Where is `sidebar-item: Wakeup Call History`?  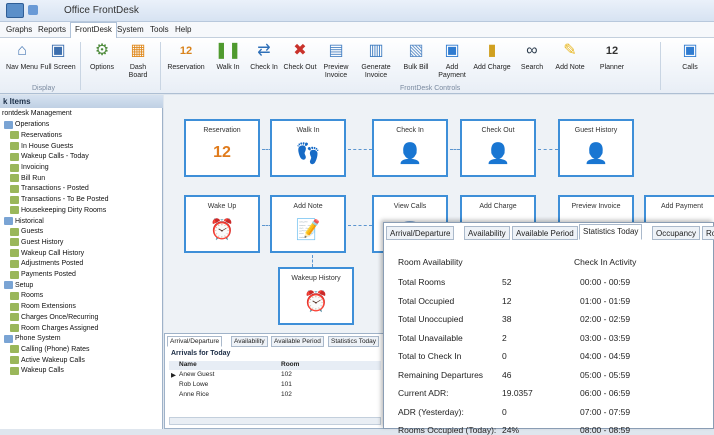
sidebar-item: Wakeup Call History is located at coordinates (47, 253).